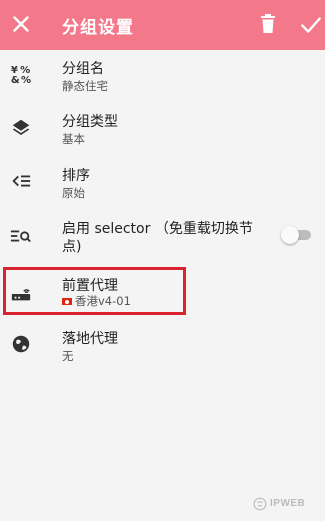 Image resolution: width=325 pixels, height=521 pixels. Describe the element at coordinates (85, 86) in the screenshot. I see `setting-value: 静态住宅` at that location.